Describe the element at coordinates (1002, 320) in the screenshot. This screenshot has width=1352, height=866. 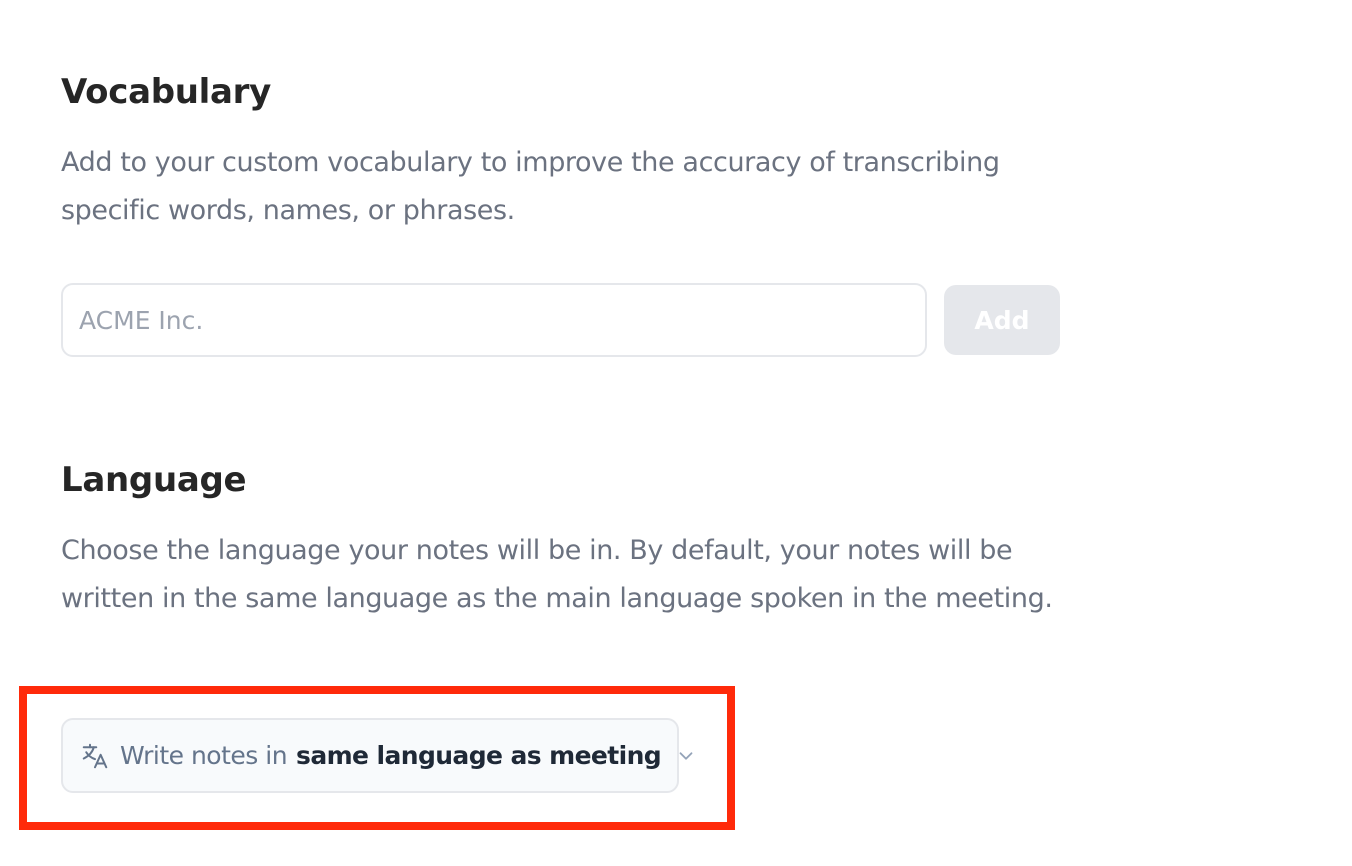
I see `add-vocabulary-button: Add` at that location.